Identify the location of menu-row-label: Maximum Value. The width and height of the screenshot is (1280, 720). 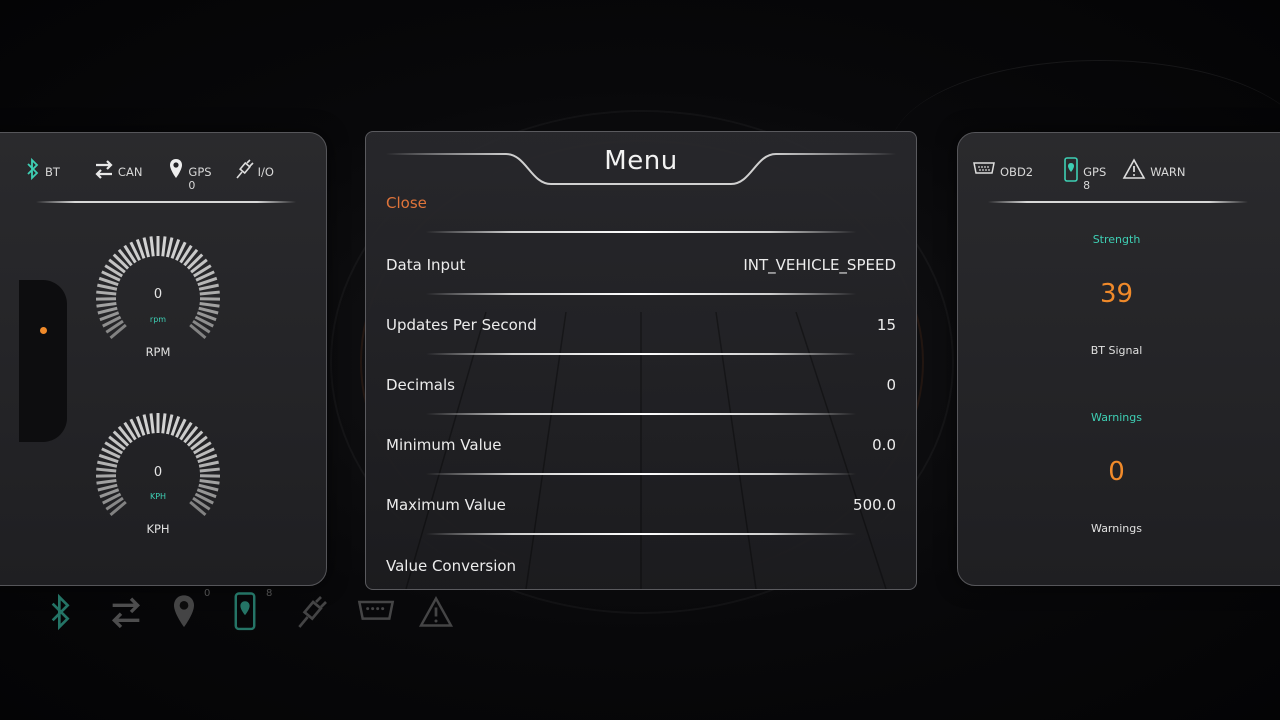
(446, 505).